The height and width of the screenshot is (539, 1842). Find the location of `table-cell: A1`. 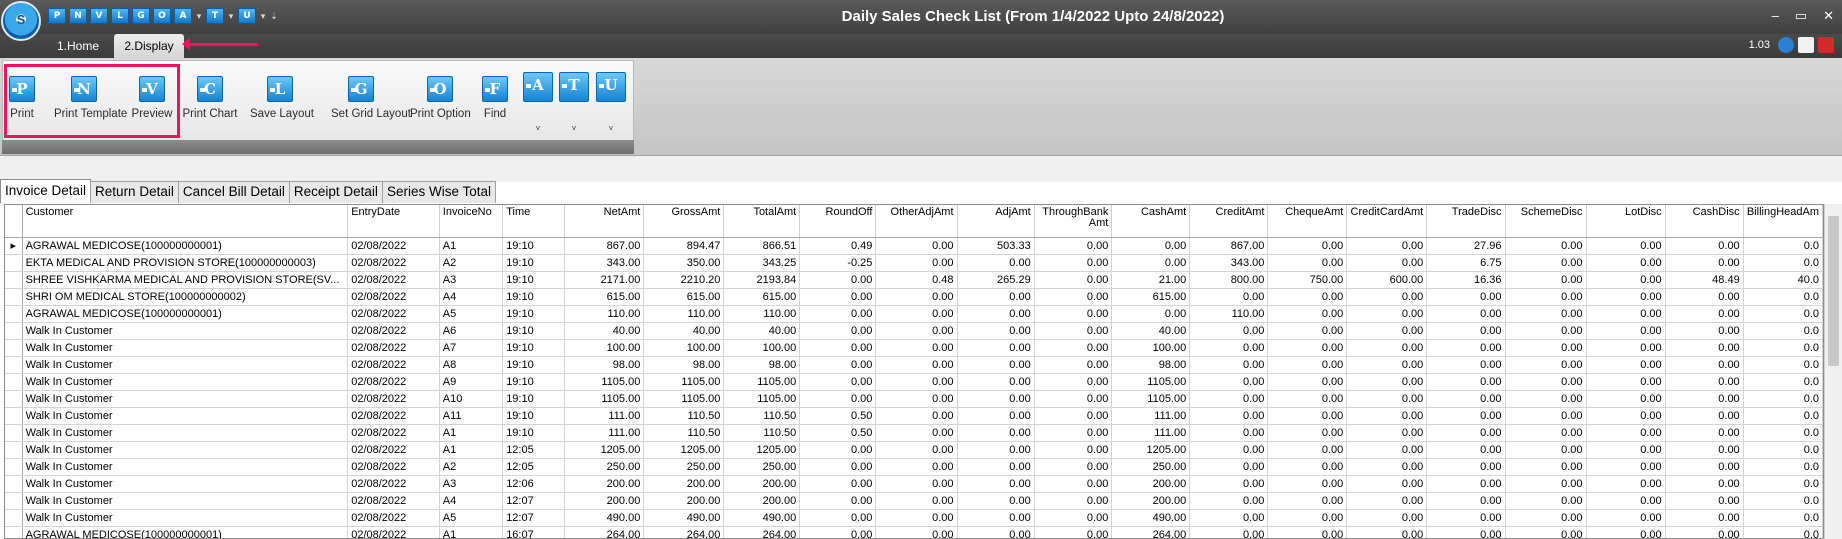

table-cell: A1 is located at coordinates (471, 450).